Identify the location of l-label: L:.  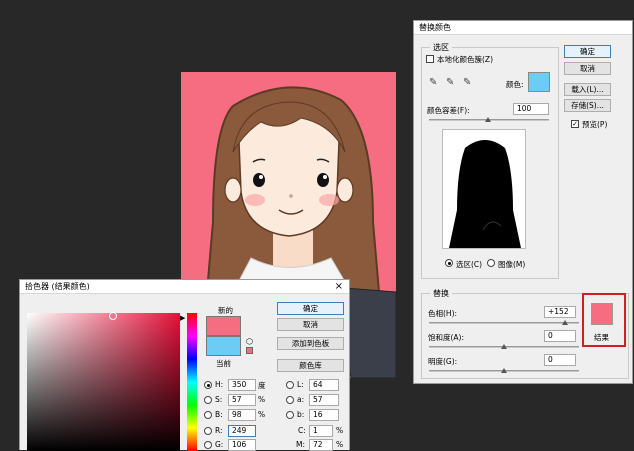
(300, 384).